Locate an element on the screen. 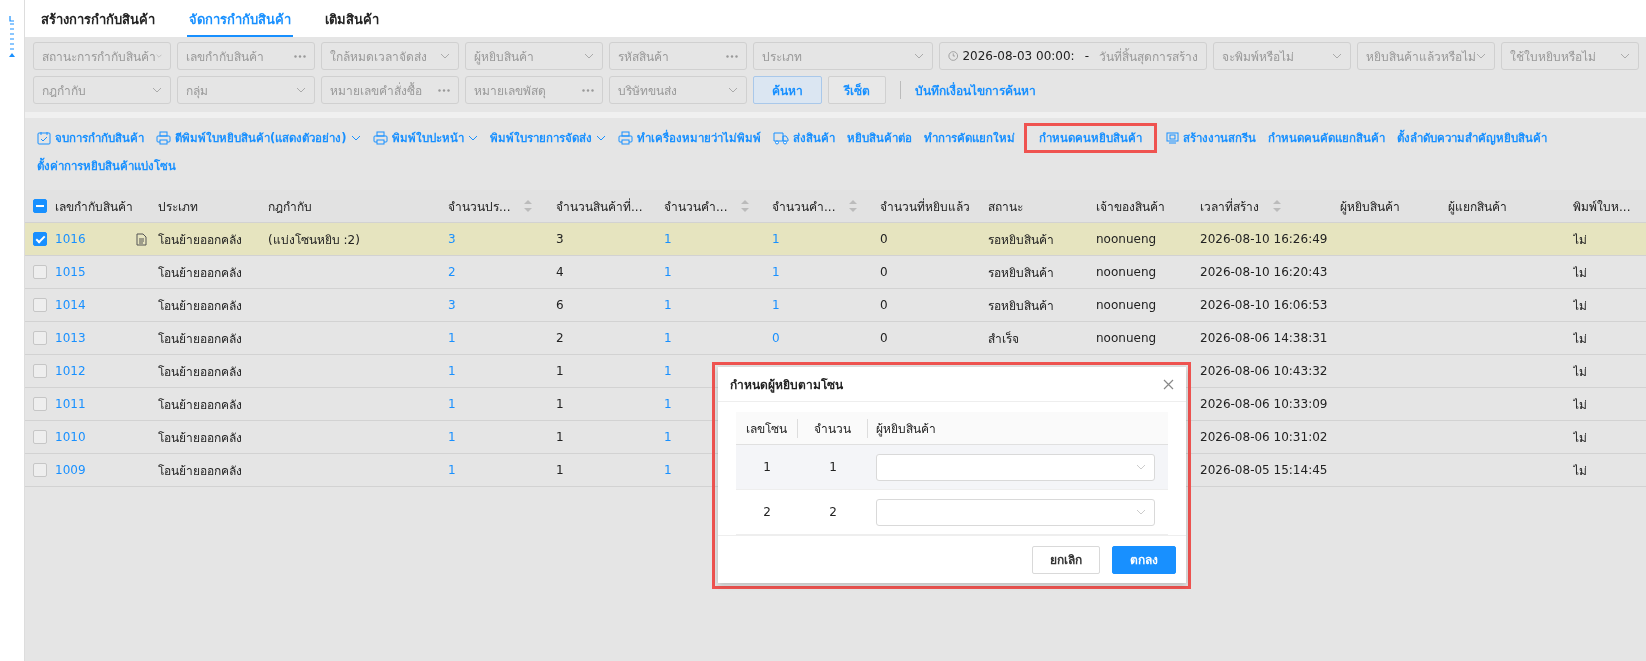  input-field: หมายเลขพัสดุ is located at coordinates (534, 90).